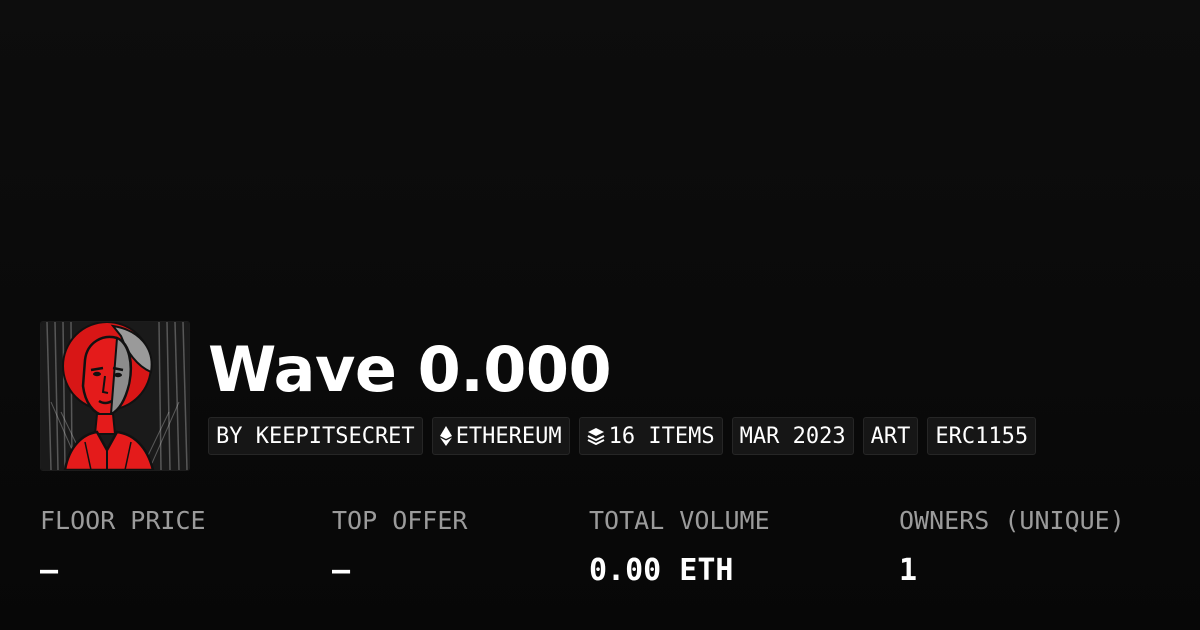  What do you see at coordinates (445, 436) in the screenshot?
I see `ethereum-icon` at bounding box center [445, 436].